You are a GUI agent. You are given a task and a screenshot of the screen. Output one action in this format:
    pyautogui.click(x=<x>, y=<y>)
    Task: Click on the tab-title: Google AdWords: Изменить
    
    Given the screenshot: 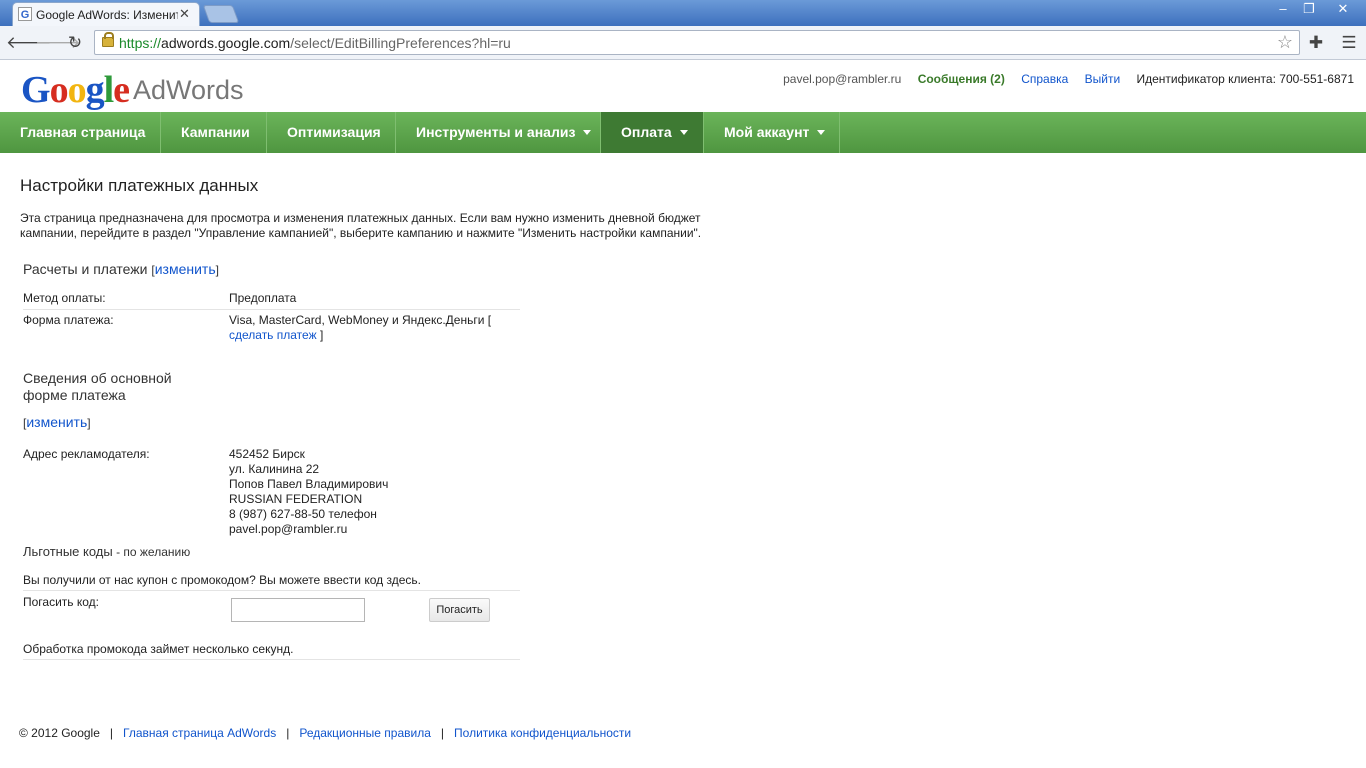 What is the action you would take?
    pyautogui.click(x=107, y=15)
    